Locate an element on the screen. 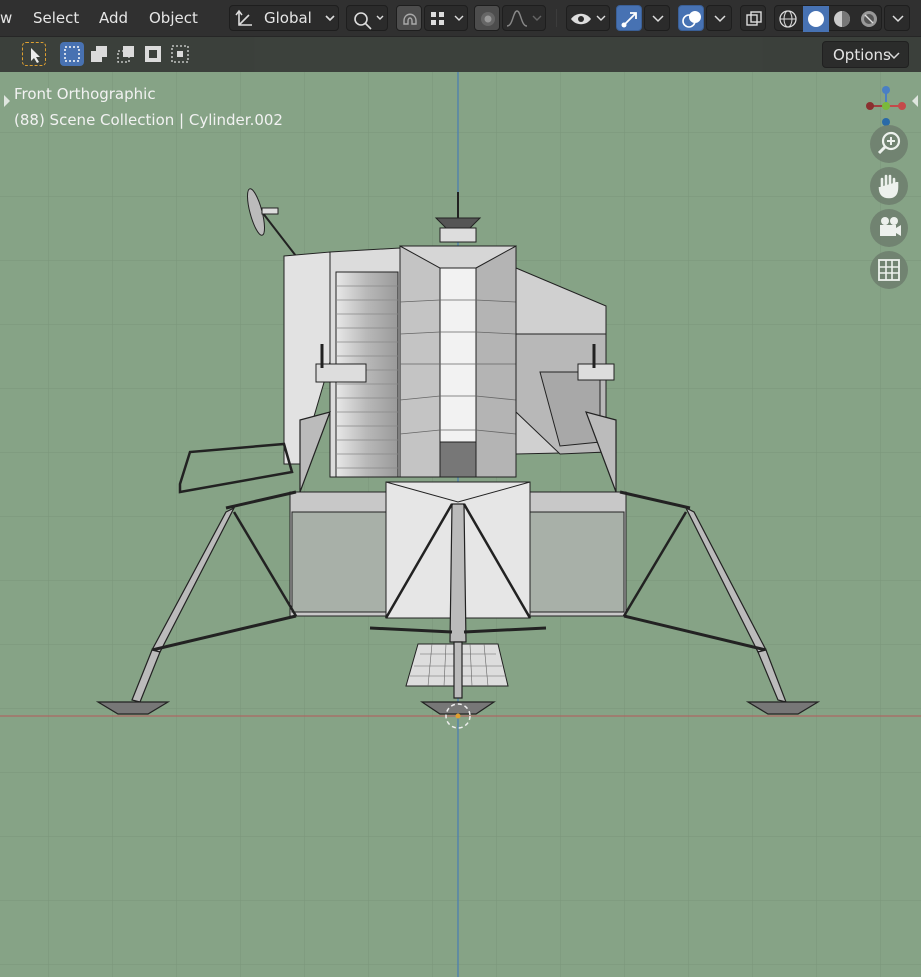 This screenshot has width=921, height=977. select-extend-icon is located at coordinates (99, 54).